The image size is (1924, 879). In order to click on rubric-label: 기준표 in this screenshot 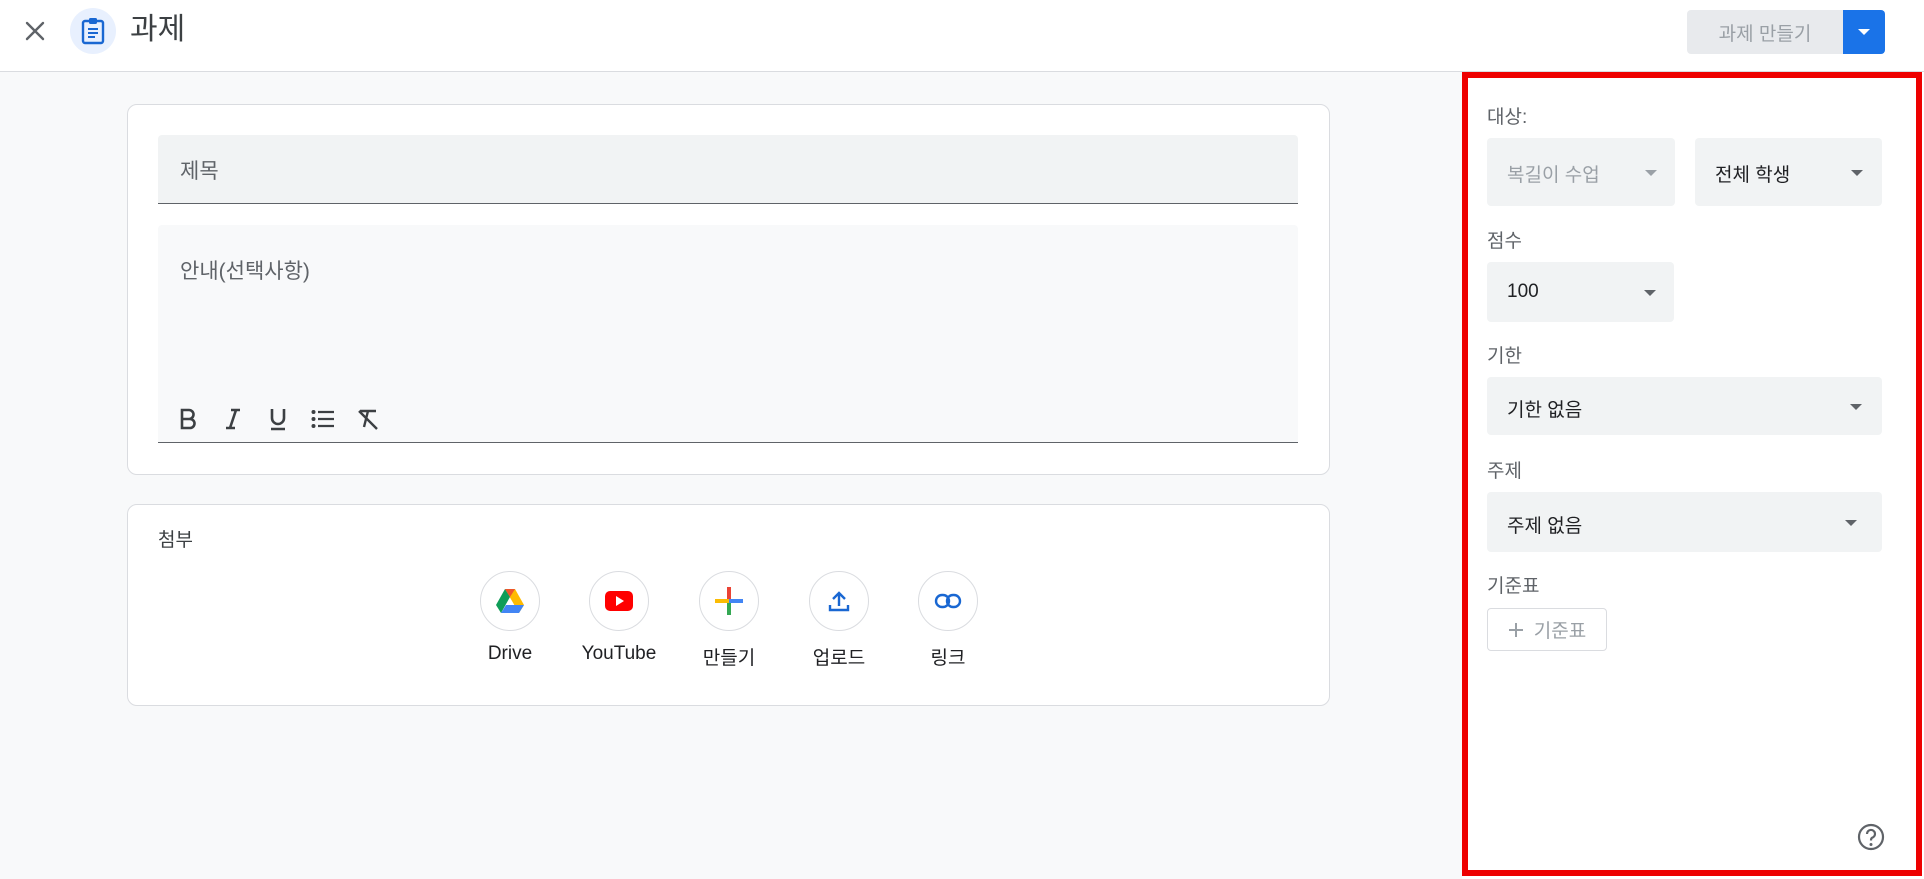, I will do `click(1513, 586)`.